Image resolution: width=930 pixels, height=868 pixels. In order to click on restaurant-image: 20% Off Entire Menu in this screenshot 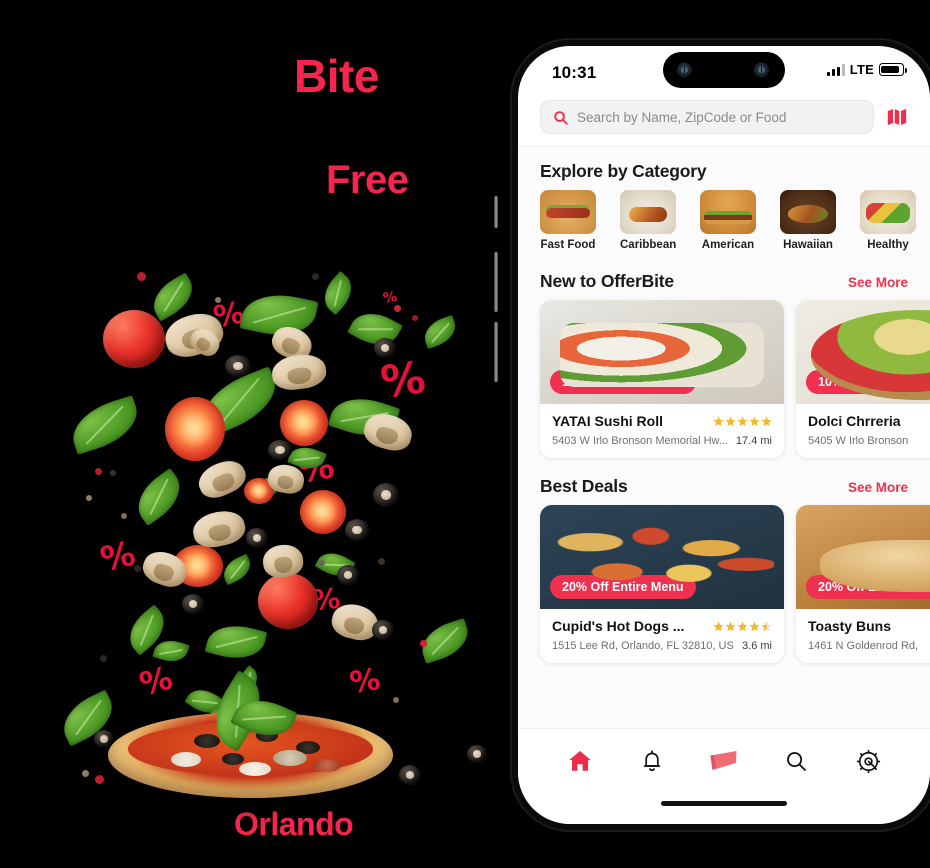, I will do `click(863, 557)`.